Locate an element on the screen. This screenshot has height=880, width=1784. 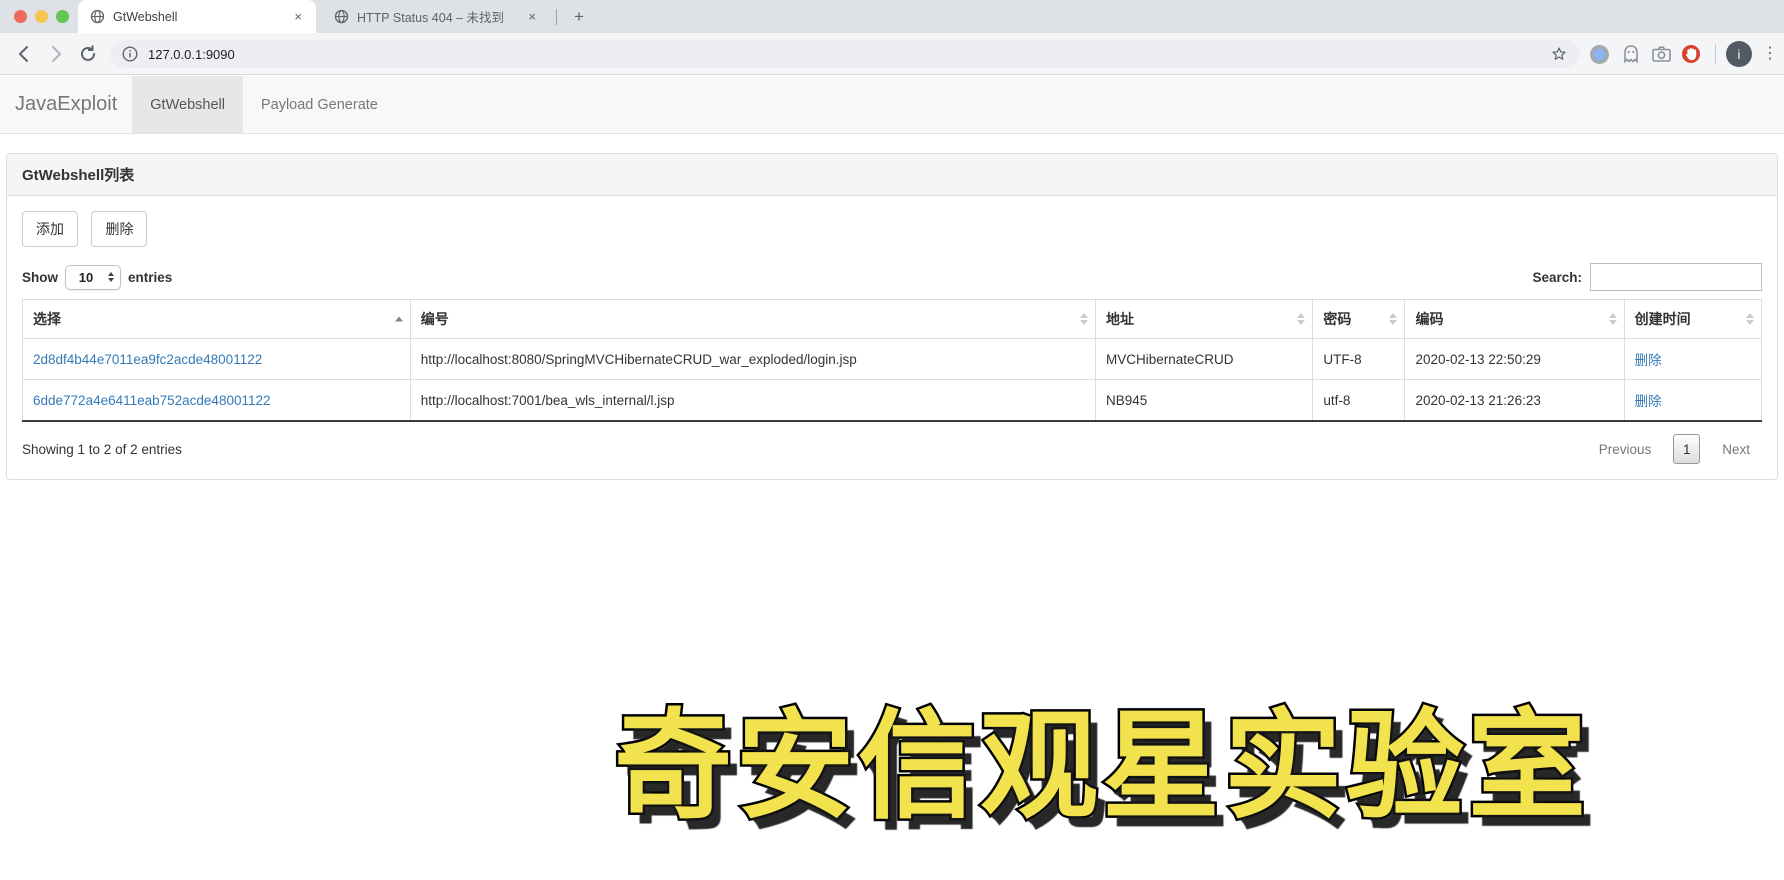
webshell-id-link: 6dde772a4e6411eab752acde48001122 is located at coordinates (152, 400).